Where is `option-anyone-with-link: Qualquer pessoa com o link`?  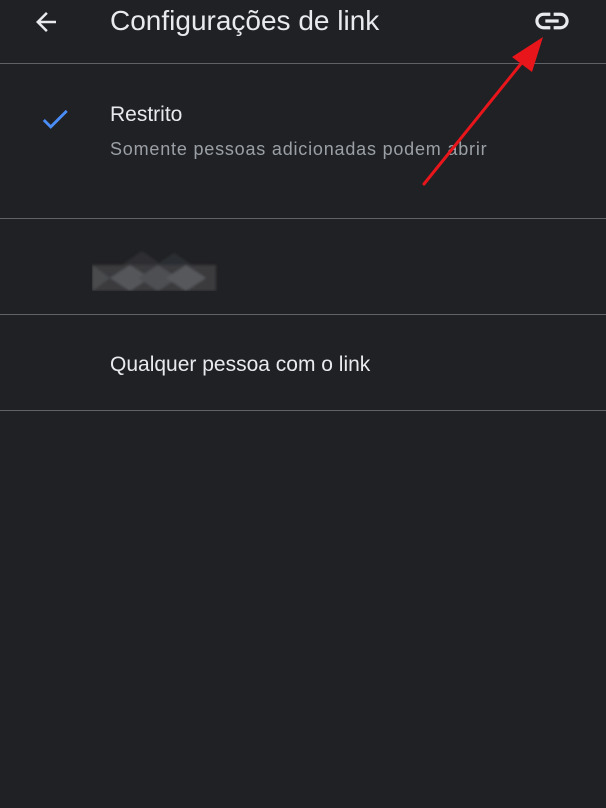 option-anyone-with-link: Qualquer pessoa com o link is located at coordinates (303, 363).